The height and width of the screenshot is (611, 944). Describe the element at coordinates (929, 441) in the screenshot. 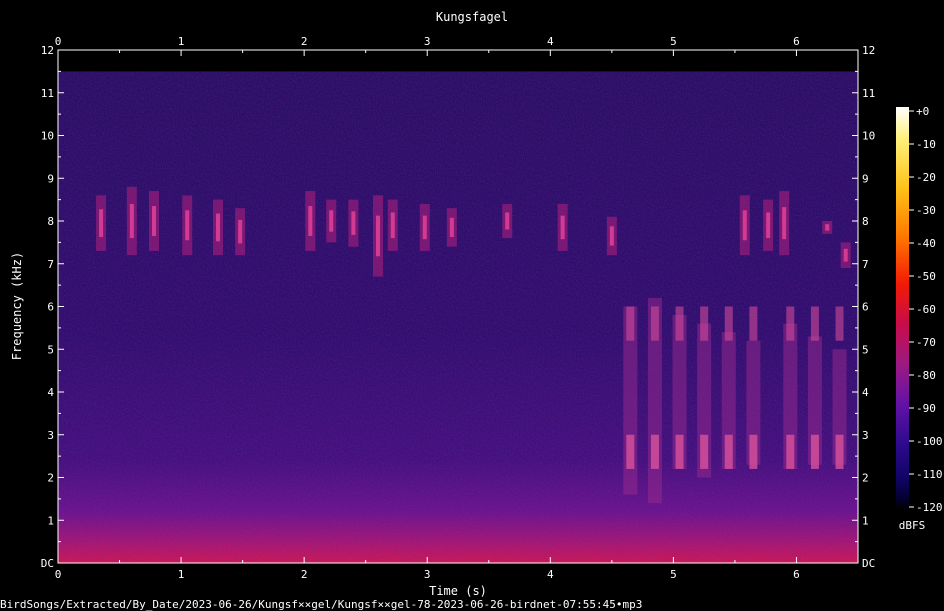

I see `colorbar-tick-label: -100` at that location.